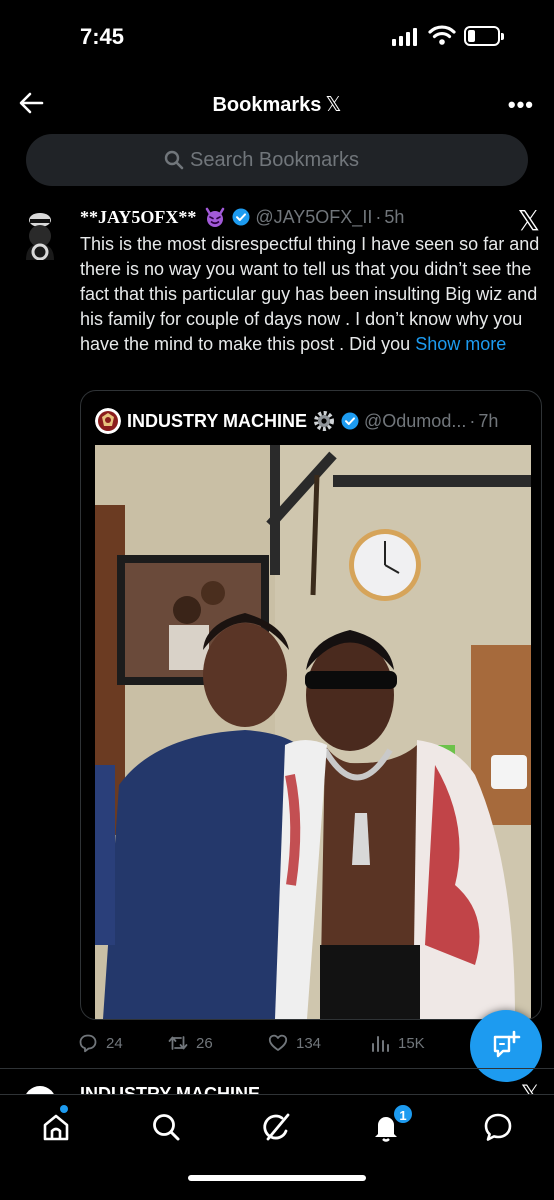  Describe the element at coordinates (309, 1043) in the screenshot. I see `like-count: 134` at that location.